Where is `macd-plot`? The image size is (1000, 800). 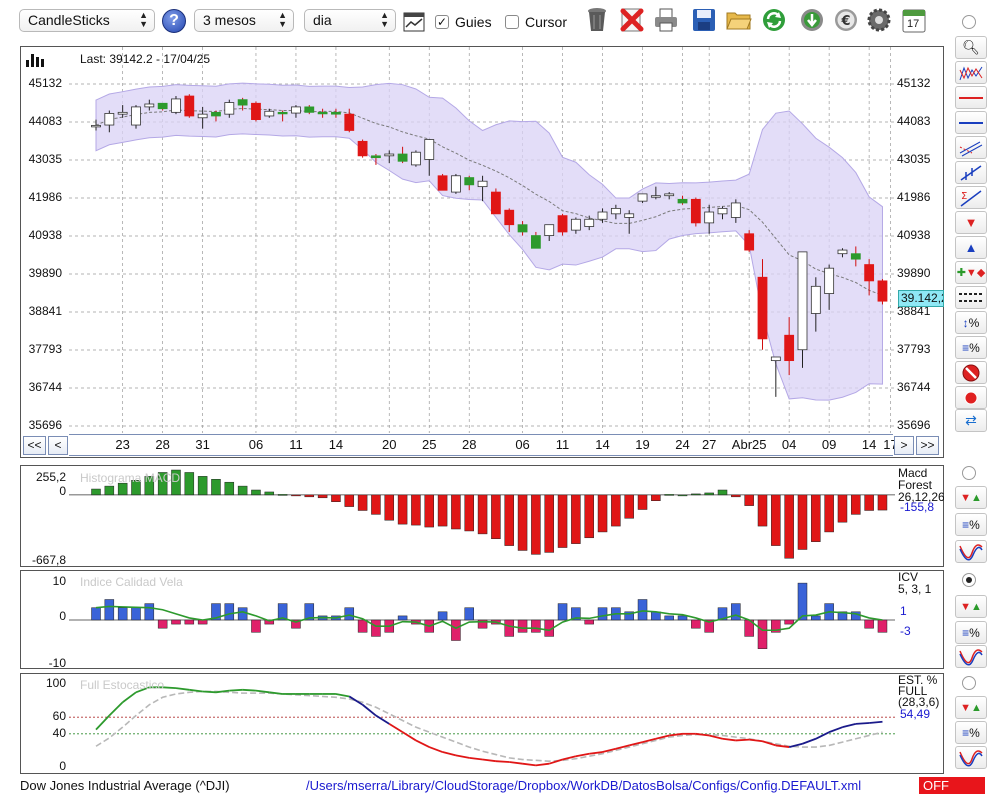 macd-plot is located at coordinates (482, 516).